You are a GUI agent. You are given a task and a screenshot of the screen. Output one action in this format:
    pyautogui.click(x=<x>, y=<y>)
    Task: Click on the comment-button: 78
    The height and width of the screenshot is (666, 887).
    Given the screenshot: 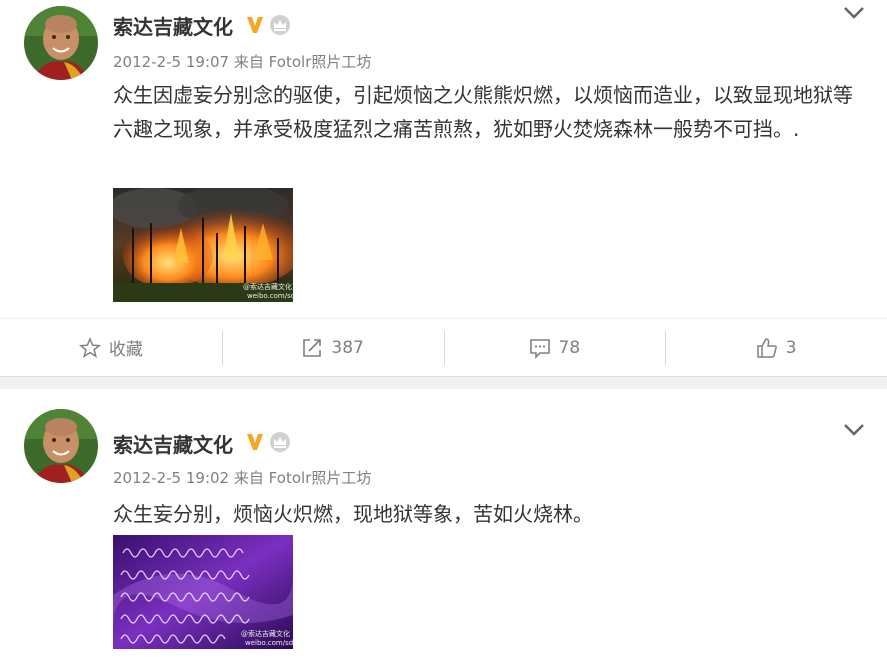 What is the action you would take?
    pyautogui.click(x=554, y=347)
    